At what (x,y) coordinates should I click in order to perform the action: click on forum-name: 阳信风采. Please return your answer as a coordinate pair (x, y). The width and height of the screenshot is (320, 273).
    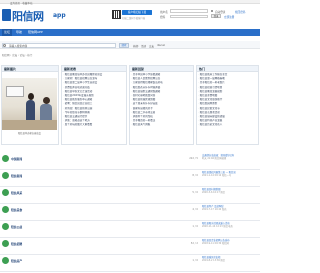
    Looking at the image, I should click on (16, 193).